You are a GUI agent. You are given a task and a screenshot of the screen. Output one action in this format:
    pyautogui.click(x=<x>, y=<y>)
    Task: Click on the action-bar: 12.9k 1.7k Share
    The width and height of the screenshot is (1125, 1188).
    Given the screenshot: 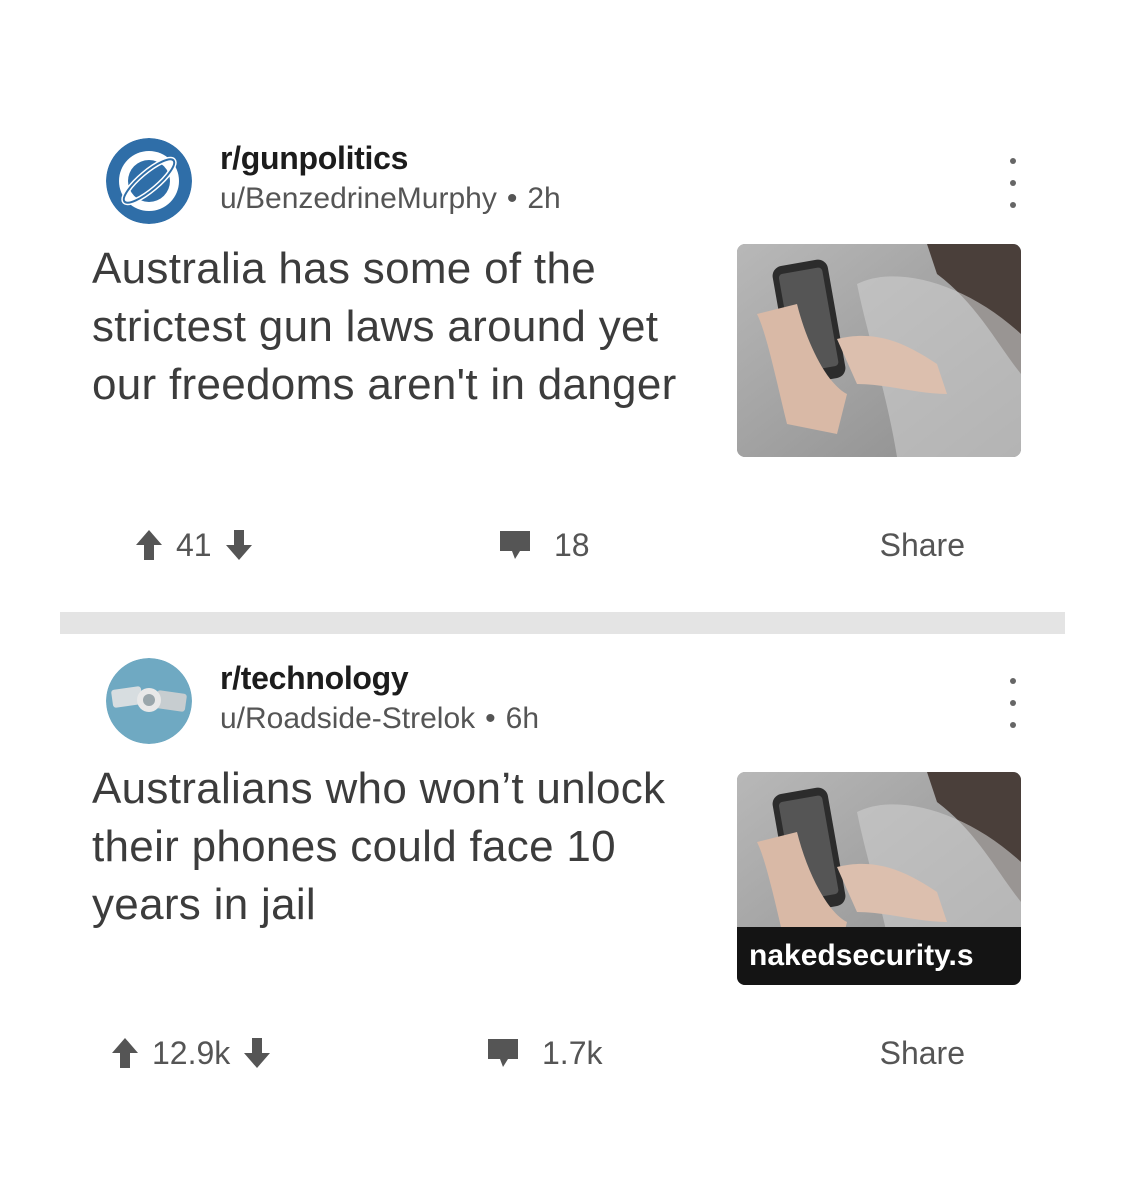 What is the action you would take?
    pyautogui.click(x=562, y=1053)
    